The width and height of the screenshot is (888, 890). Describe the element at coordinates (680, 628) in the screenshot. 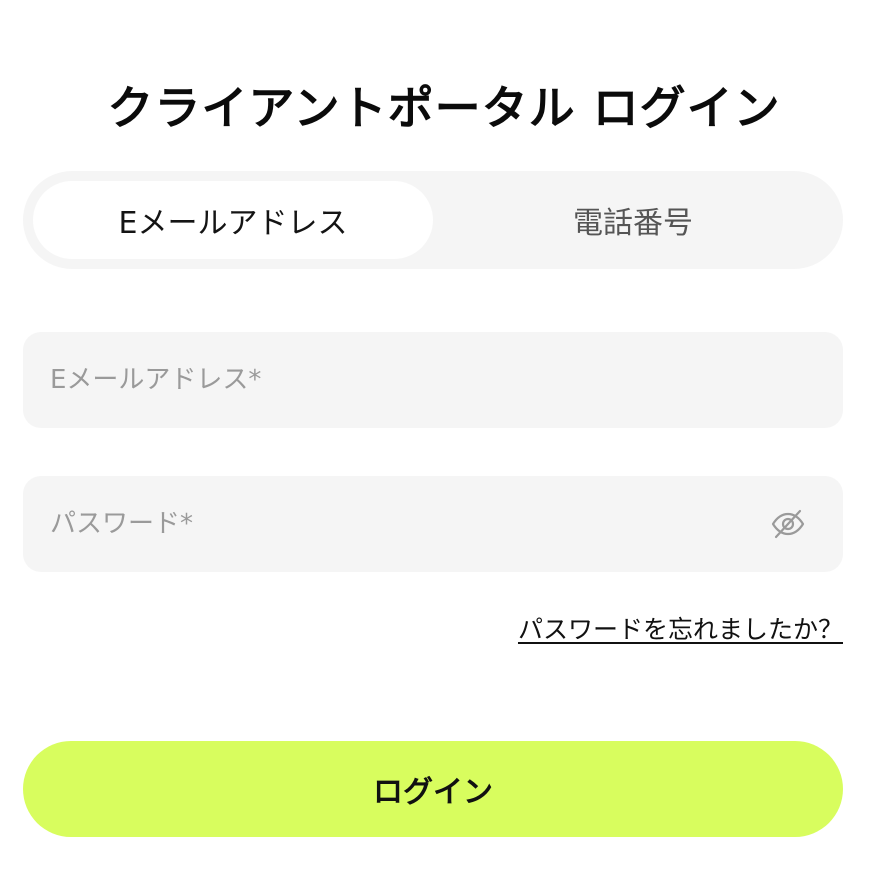

I see `forgot-password-link: パスワードを忘れましたか？` at that location.